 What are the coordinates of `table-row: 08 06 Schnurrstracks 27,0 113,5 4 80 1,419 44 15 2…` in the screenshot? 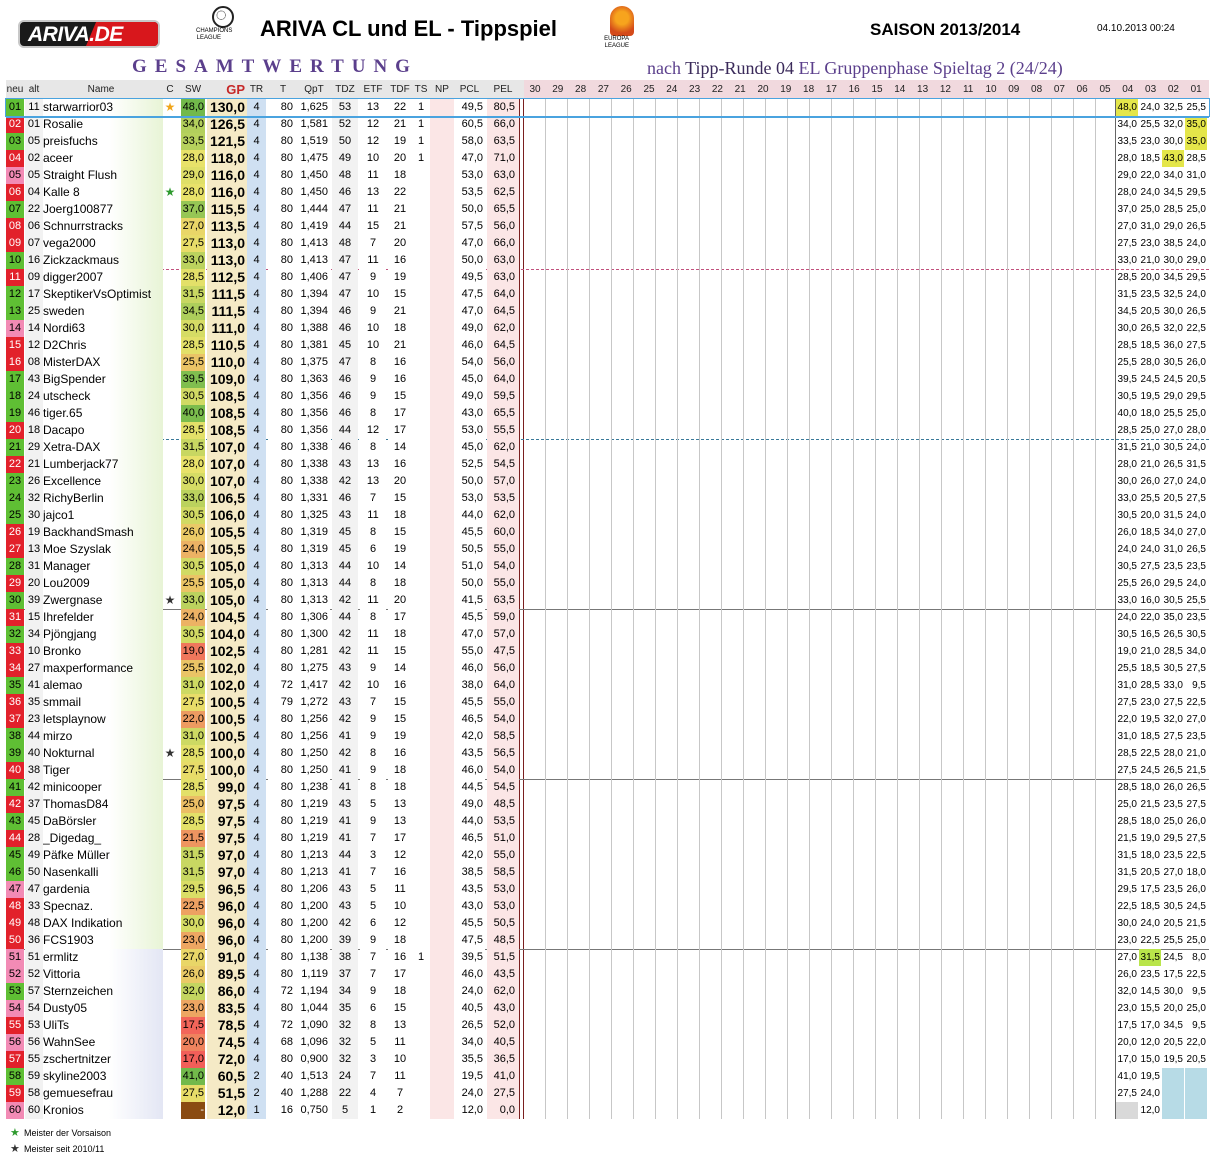 It's located at (607, 226).